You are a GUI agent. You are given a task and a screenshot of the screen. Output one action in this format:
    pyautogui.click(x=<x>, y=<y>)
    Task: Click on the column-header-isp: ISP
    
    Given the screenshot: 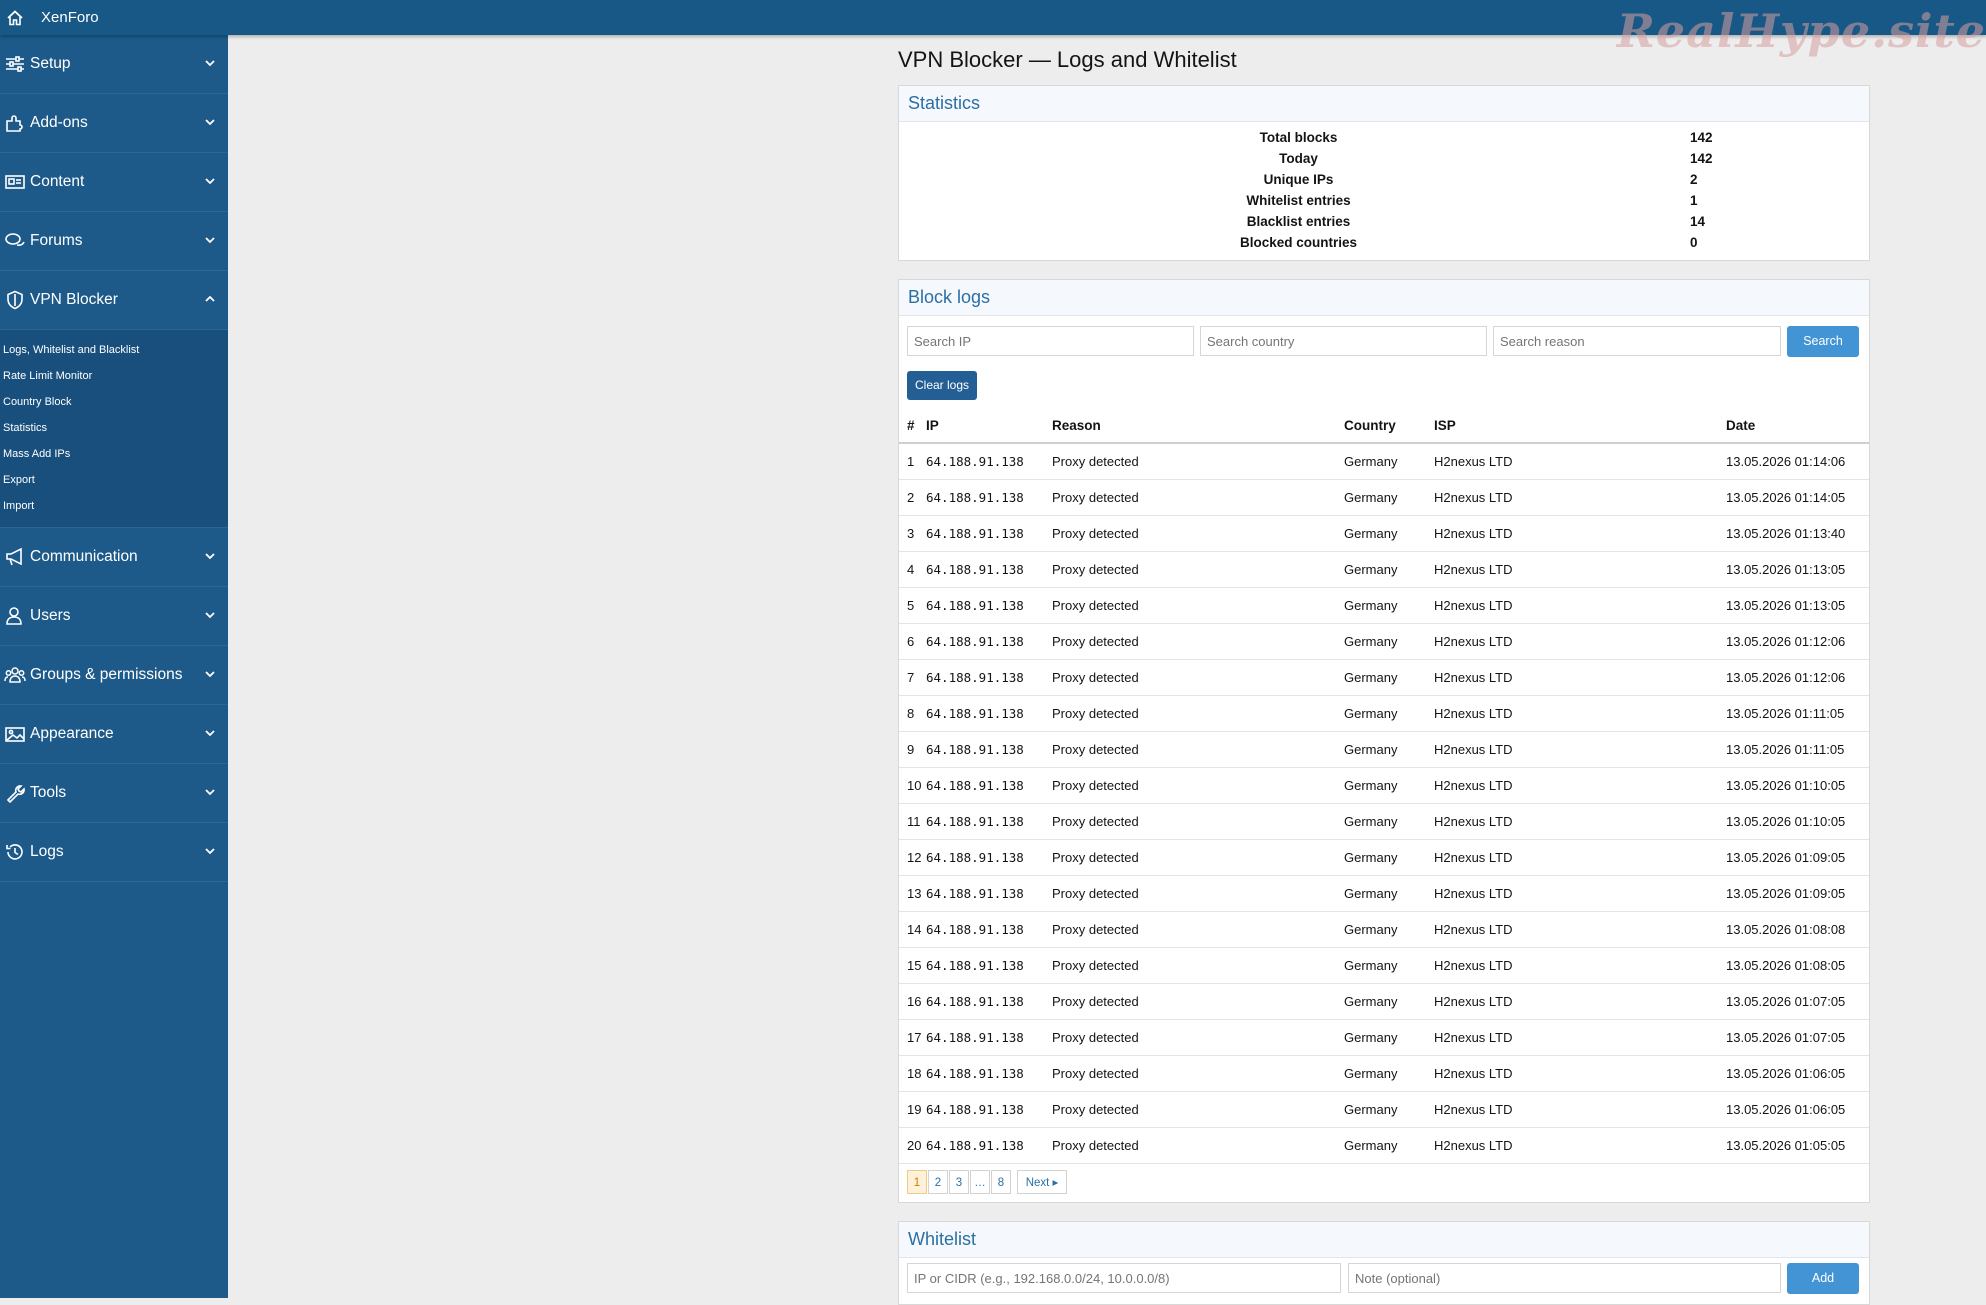 What is the action you would take?
    pyautogui.click(x=1580, y=426)
    